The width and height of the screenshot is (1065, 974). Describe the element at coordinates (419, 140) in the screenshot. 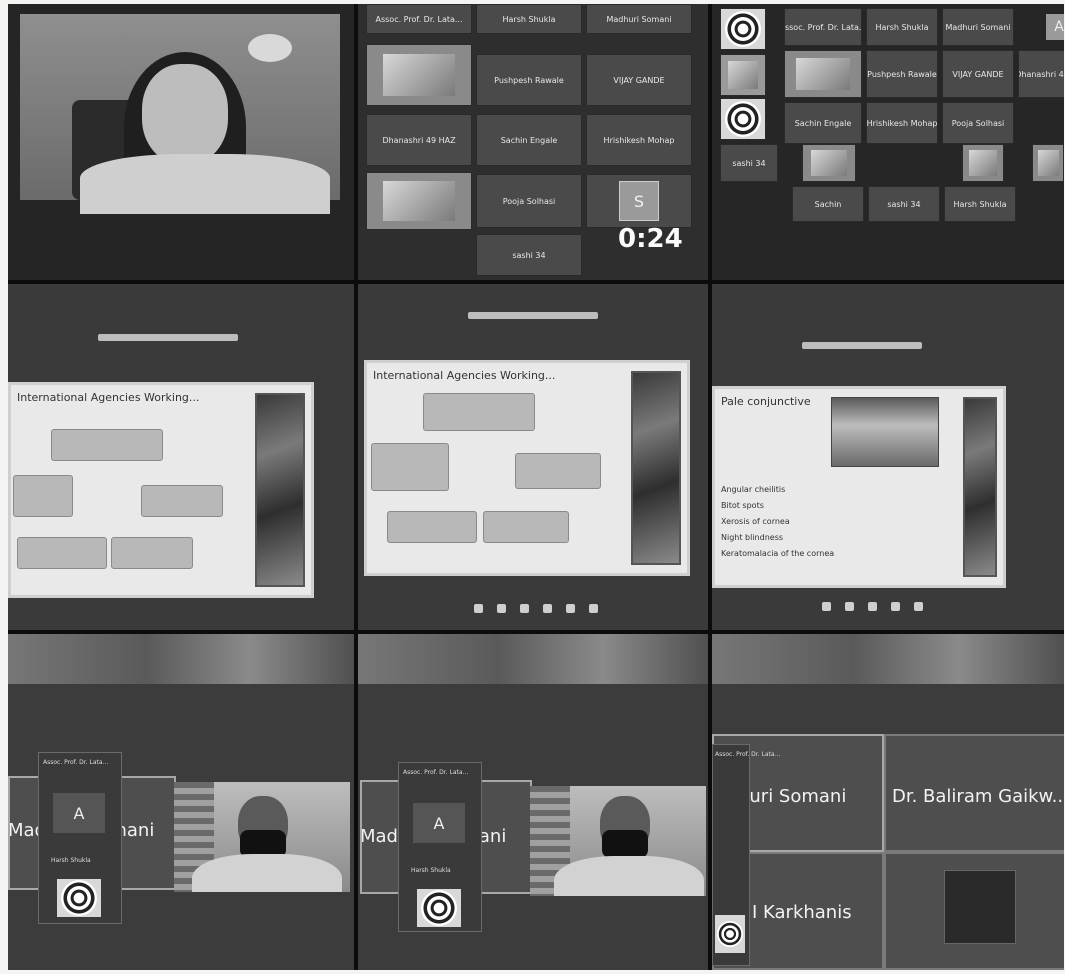

I see `participant-tile: Dhanashri 49 HAZ` at that location.